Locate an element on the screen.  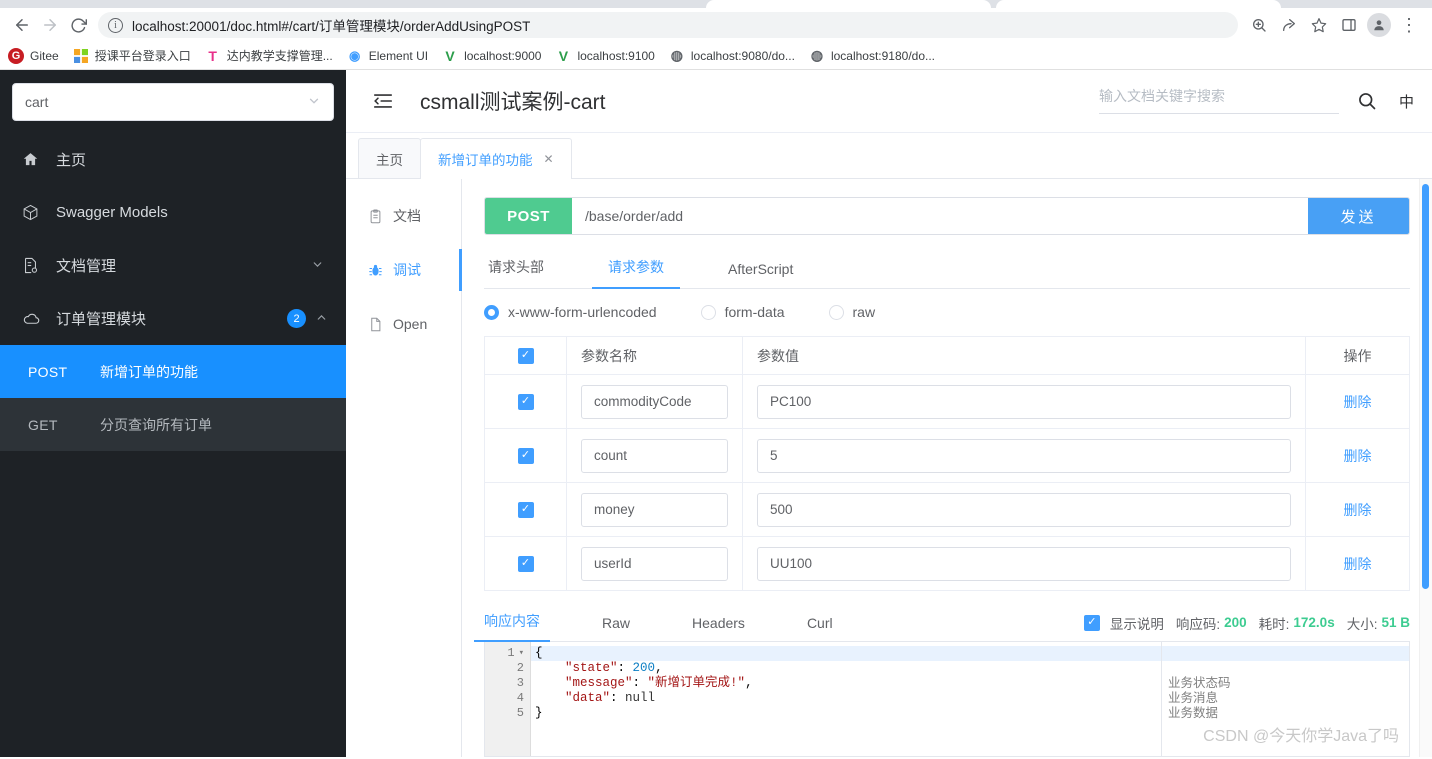
radio-x-www-form-urlencoded: x-www-form-urlencoded is located at coordinates (570, 312).